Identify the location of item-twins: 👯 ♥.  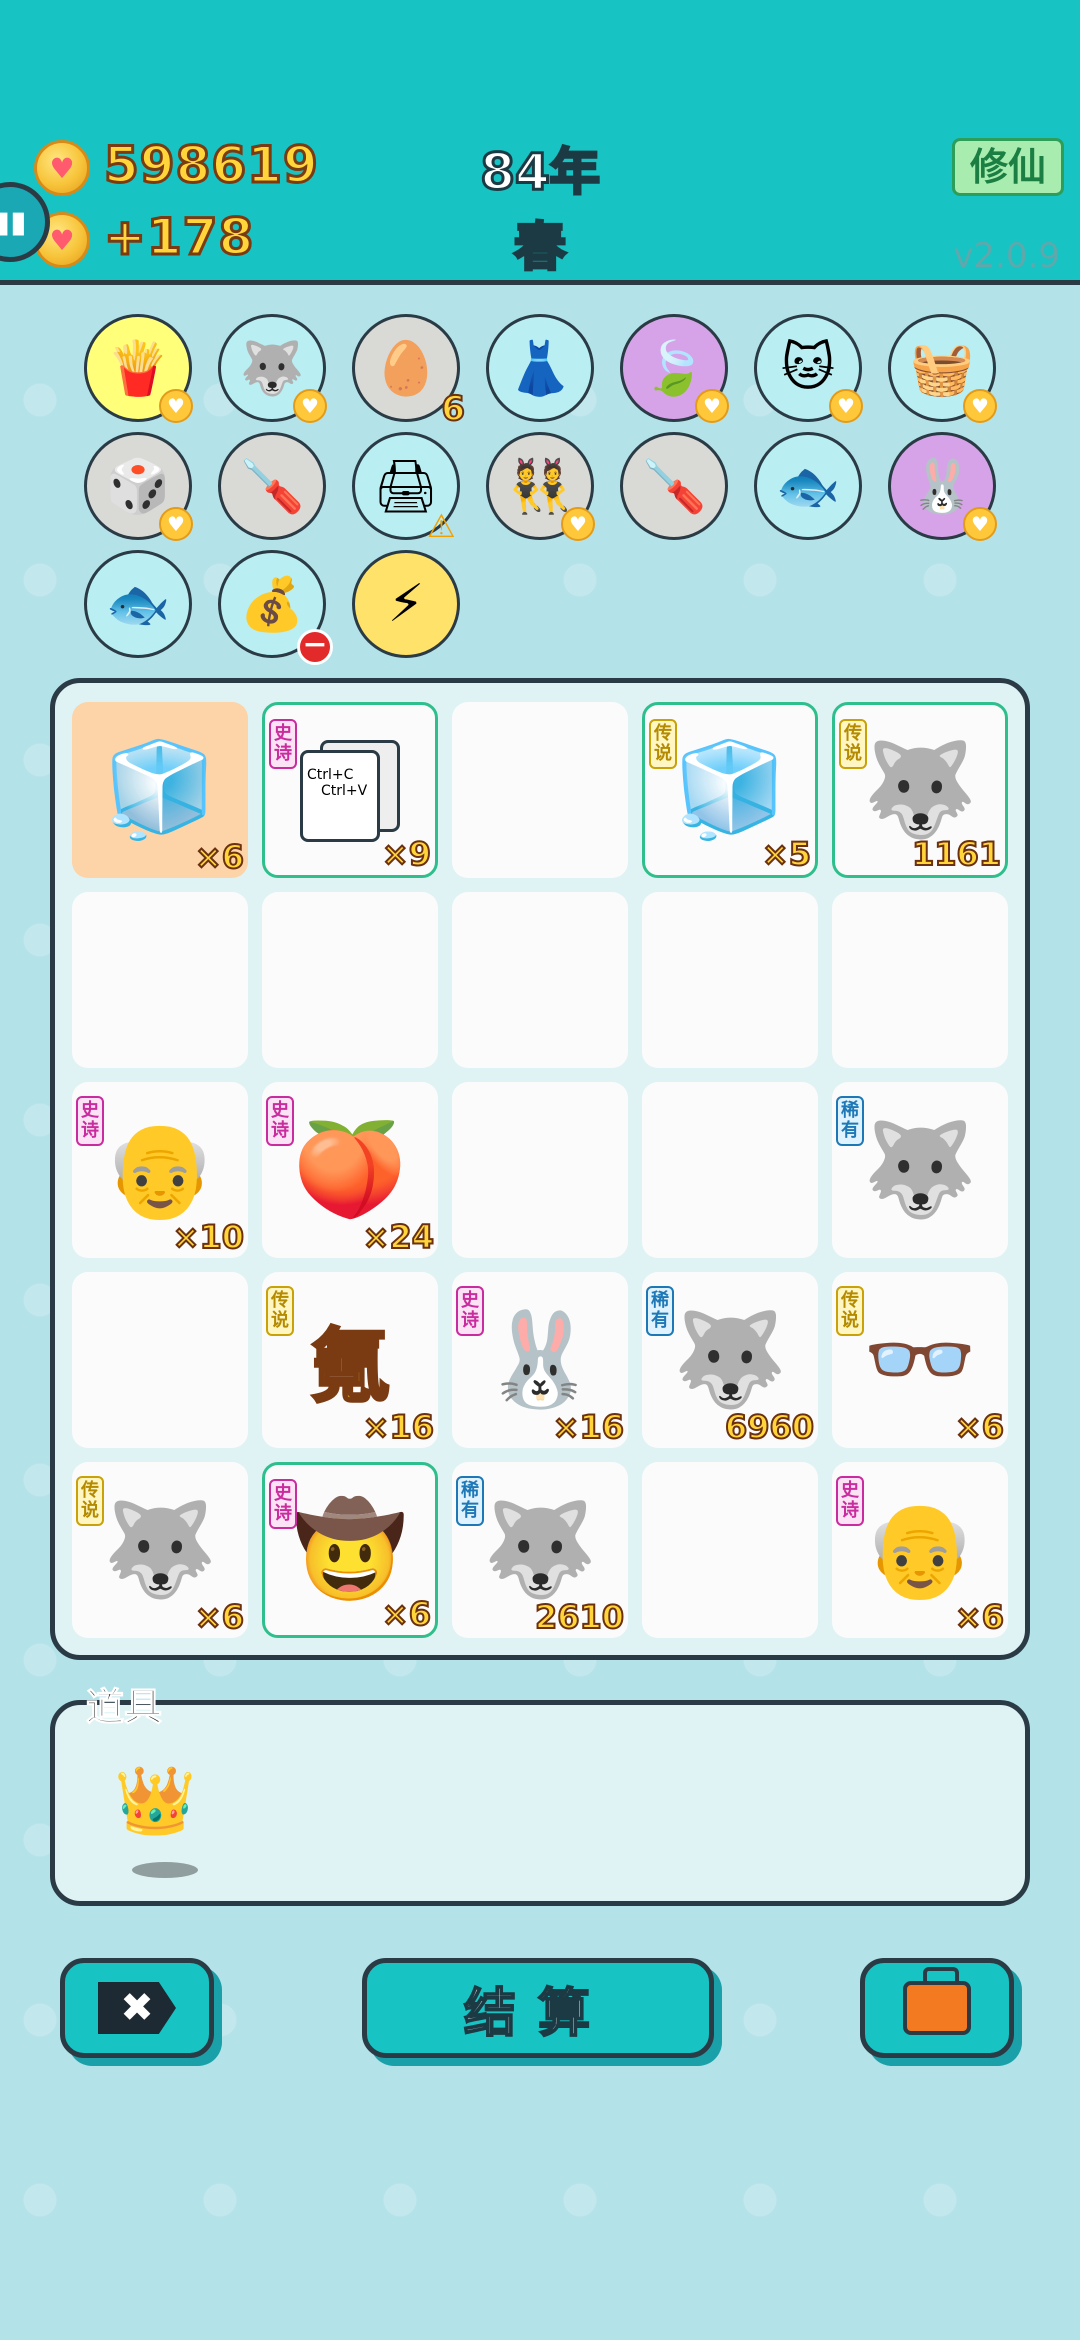
(540, 486).